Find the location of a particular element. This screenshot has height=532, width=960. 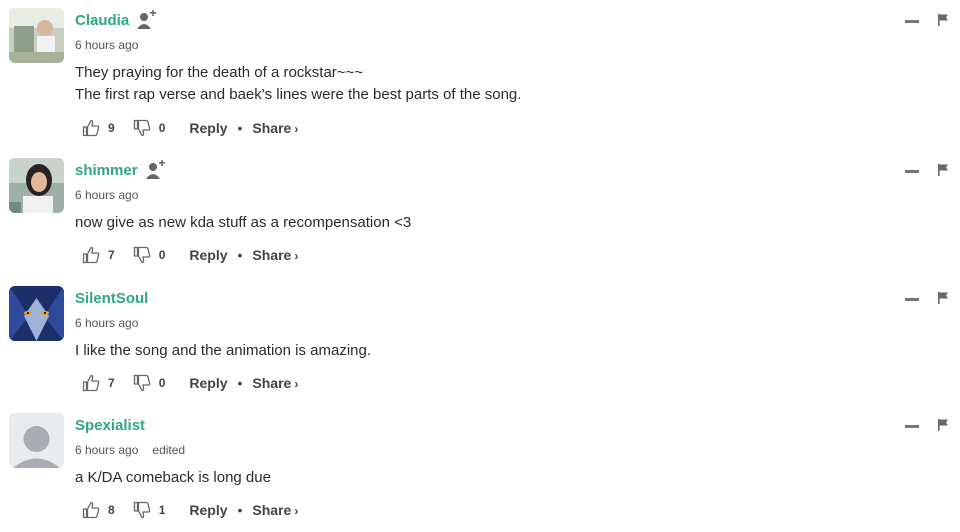

upvote-button: 9 is located at coordinates (98, 128).